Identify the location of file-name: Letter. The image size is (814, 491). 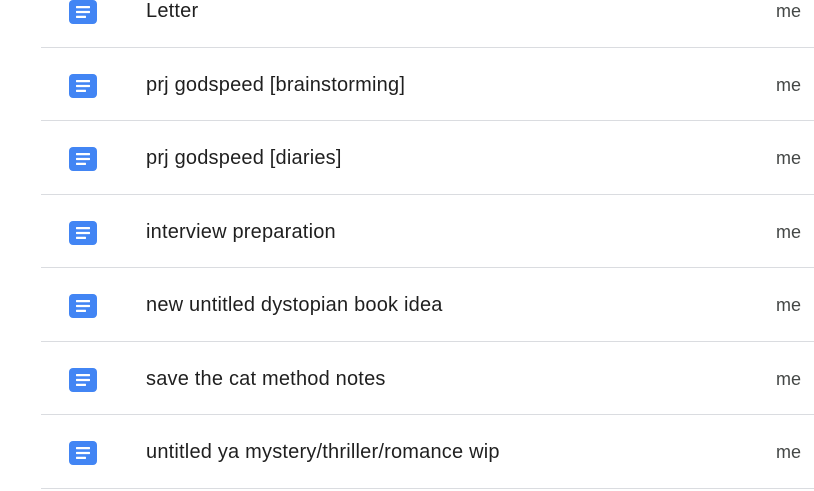
(172, 11).